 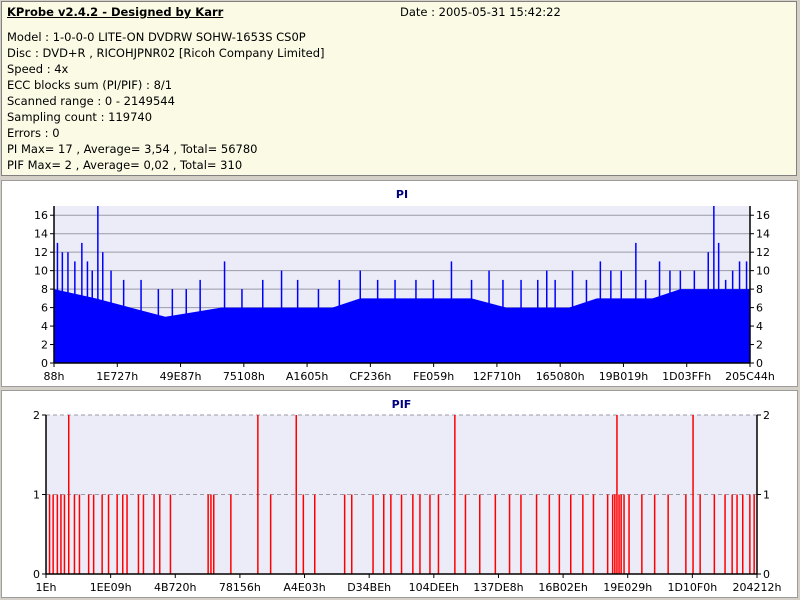 What do you see at coordinates (369, 587) in the screenshot?
I see `x-tick-label: D34BEh` at bounding box center [369, 587].